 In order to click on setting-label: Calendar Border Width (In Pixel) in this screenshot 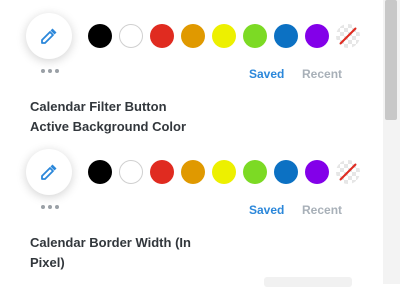, I will do `click(160, 253)`.